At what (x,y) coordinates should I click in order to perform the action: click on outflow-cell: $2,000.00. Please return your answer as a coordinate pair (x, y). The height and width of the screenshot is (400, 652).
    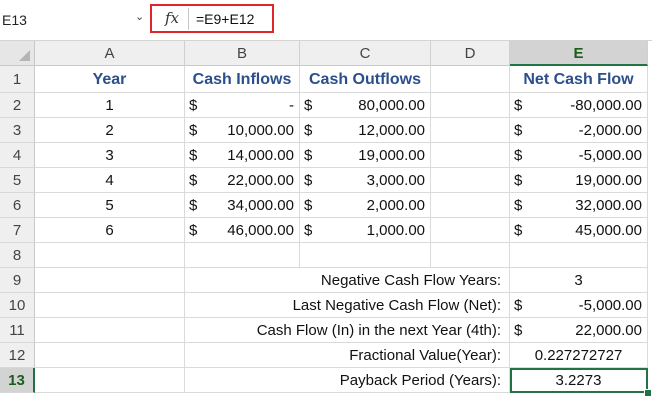
    Looking at the image, I should click on (365, 205).